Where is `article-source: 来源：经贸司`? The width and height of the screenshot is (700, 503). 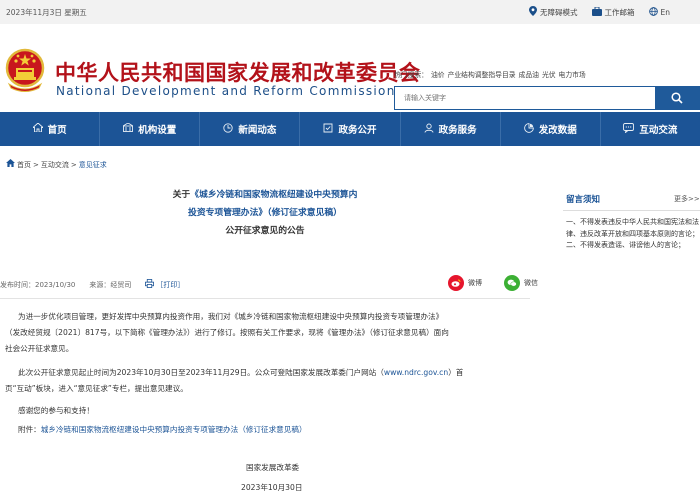
article-source: 来源：经贸司 is located at coordinates (110, 284).